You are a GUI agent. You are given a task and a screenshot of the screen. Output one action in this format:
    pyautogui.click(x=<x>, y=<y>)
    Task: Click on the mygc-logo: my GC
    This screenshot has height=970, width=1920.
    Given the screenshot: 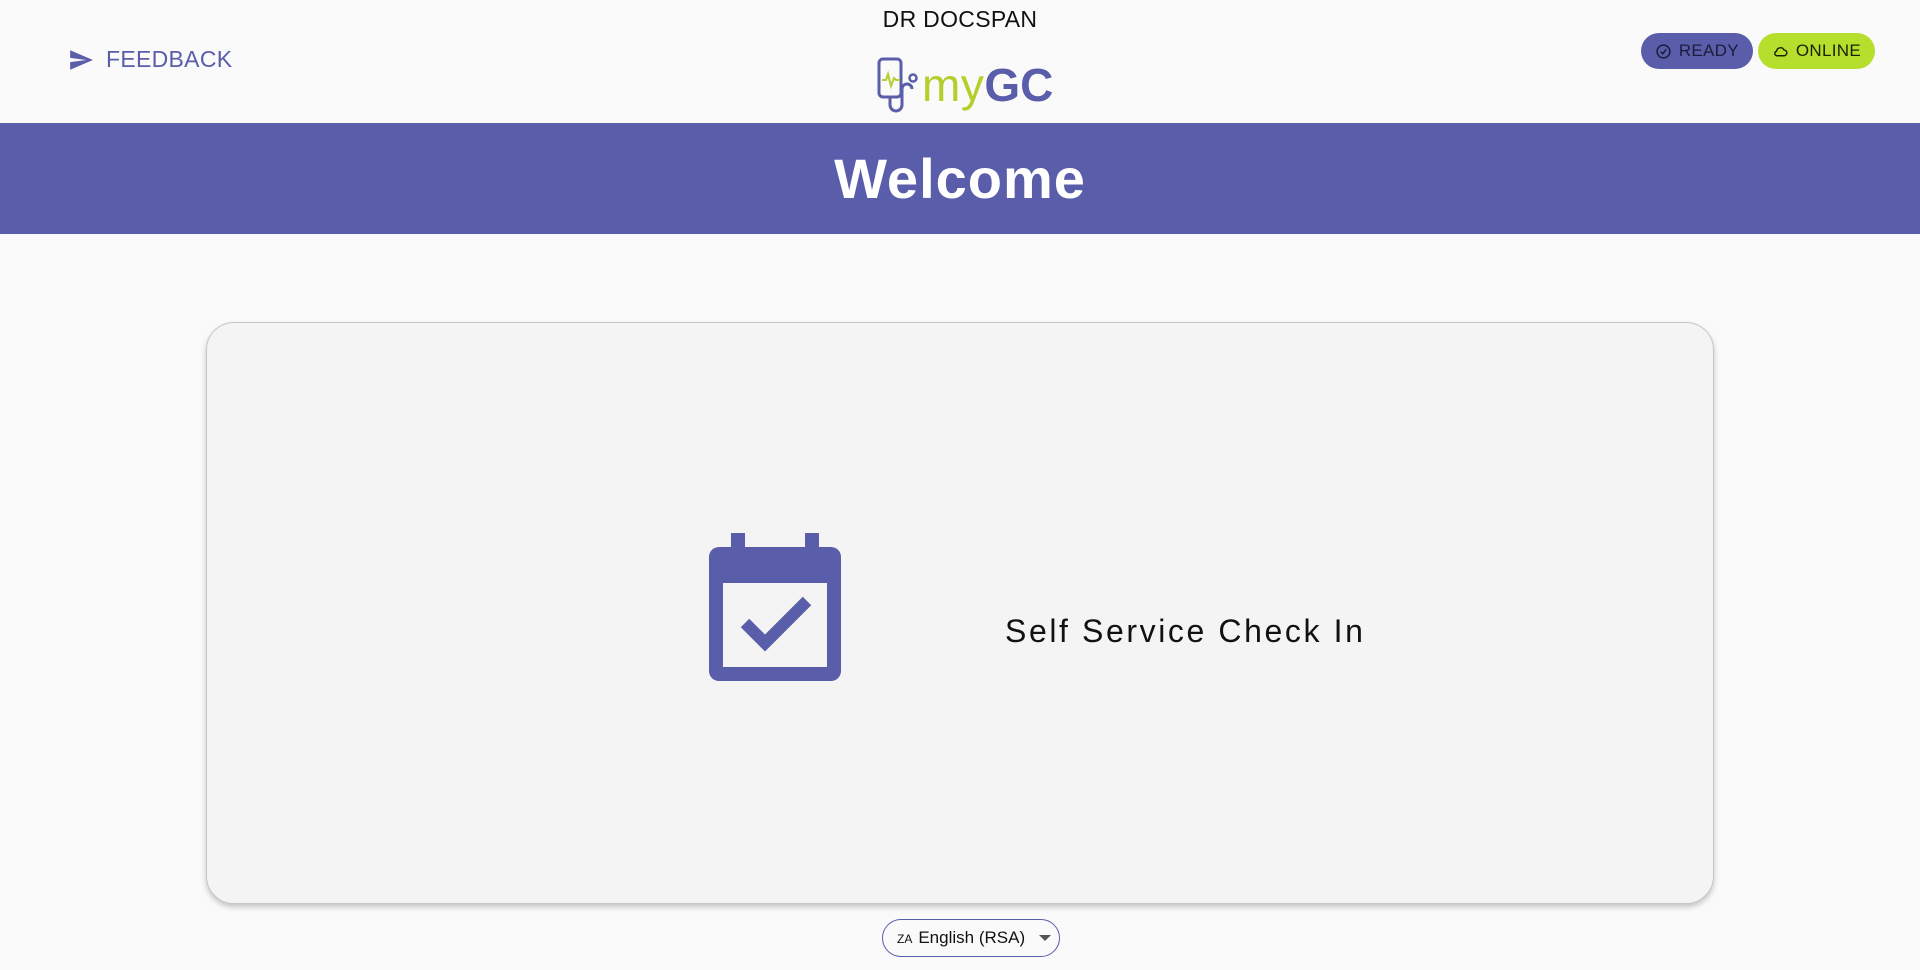 What is the action you would take?
    pyautogui.click(x=964, y=85)
    